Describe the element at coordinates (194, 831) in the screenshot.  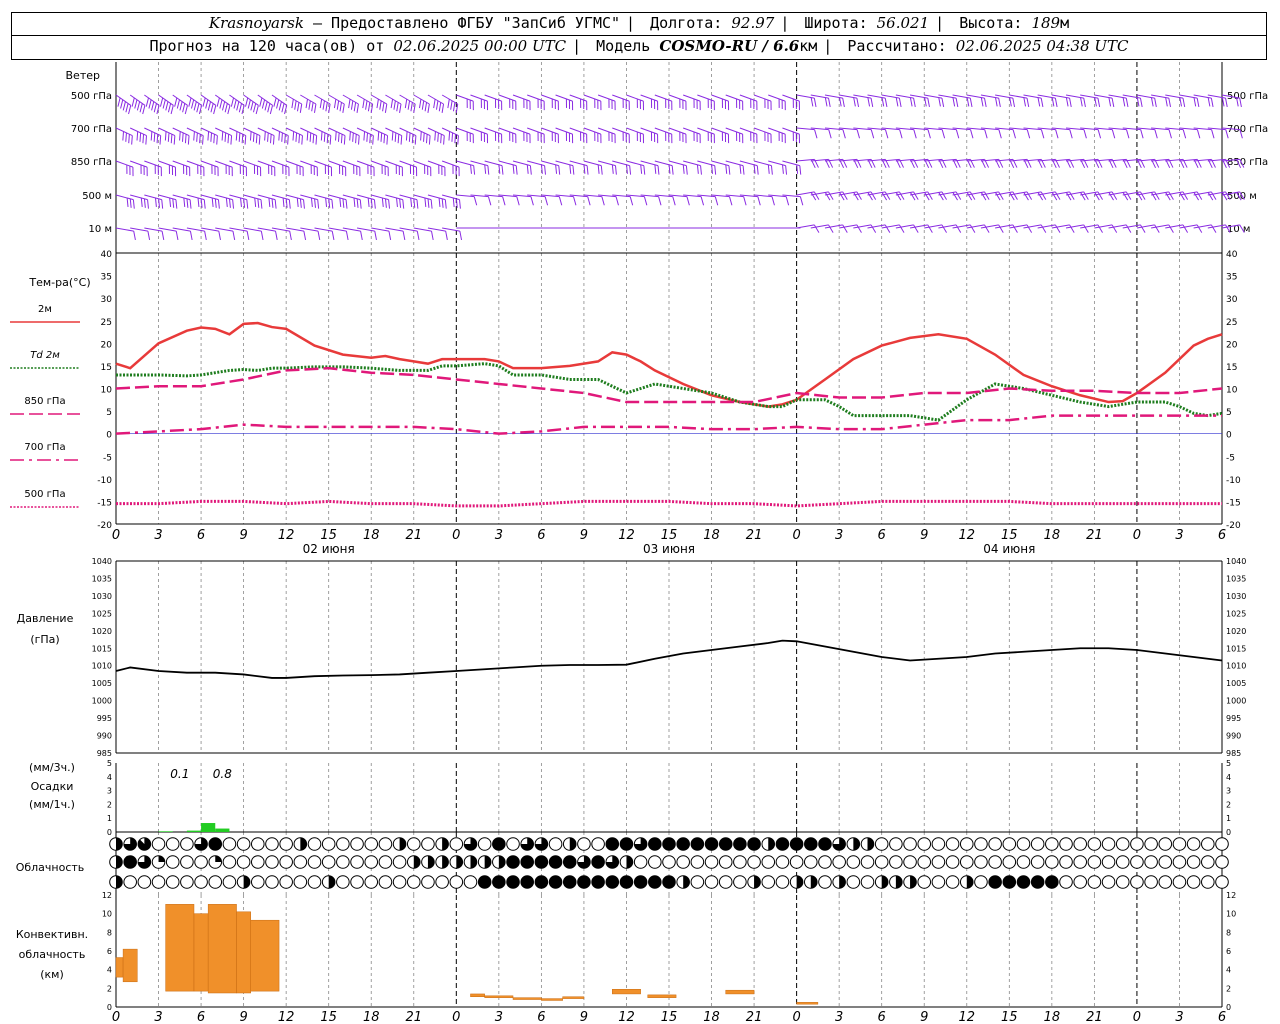
I see `precip-bar` at that location.